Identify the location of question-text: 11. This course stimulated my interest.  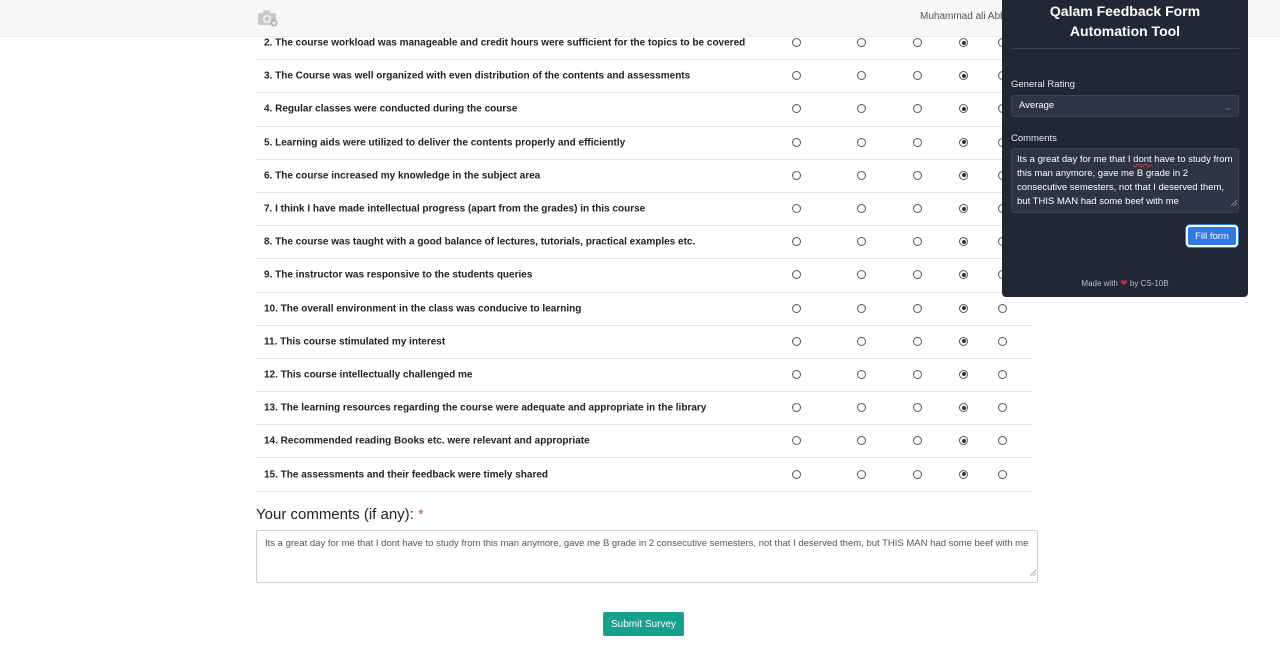
(355, 342).